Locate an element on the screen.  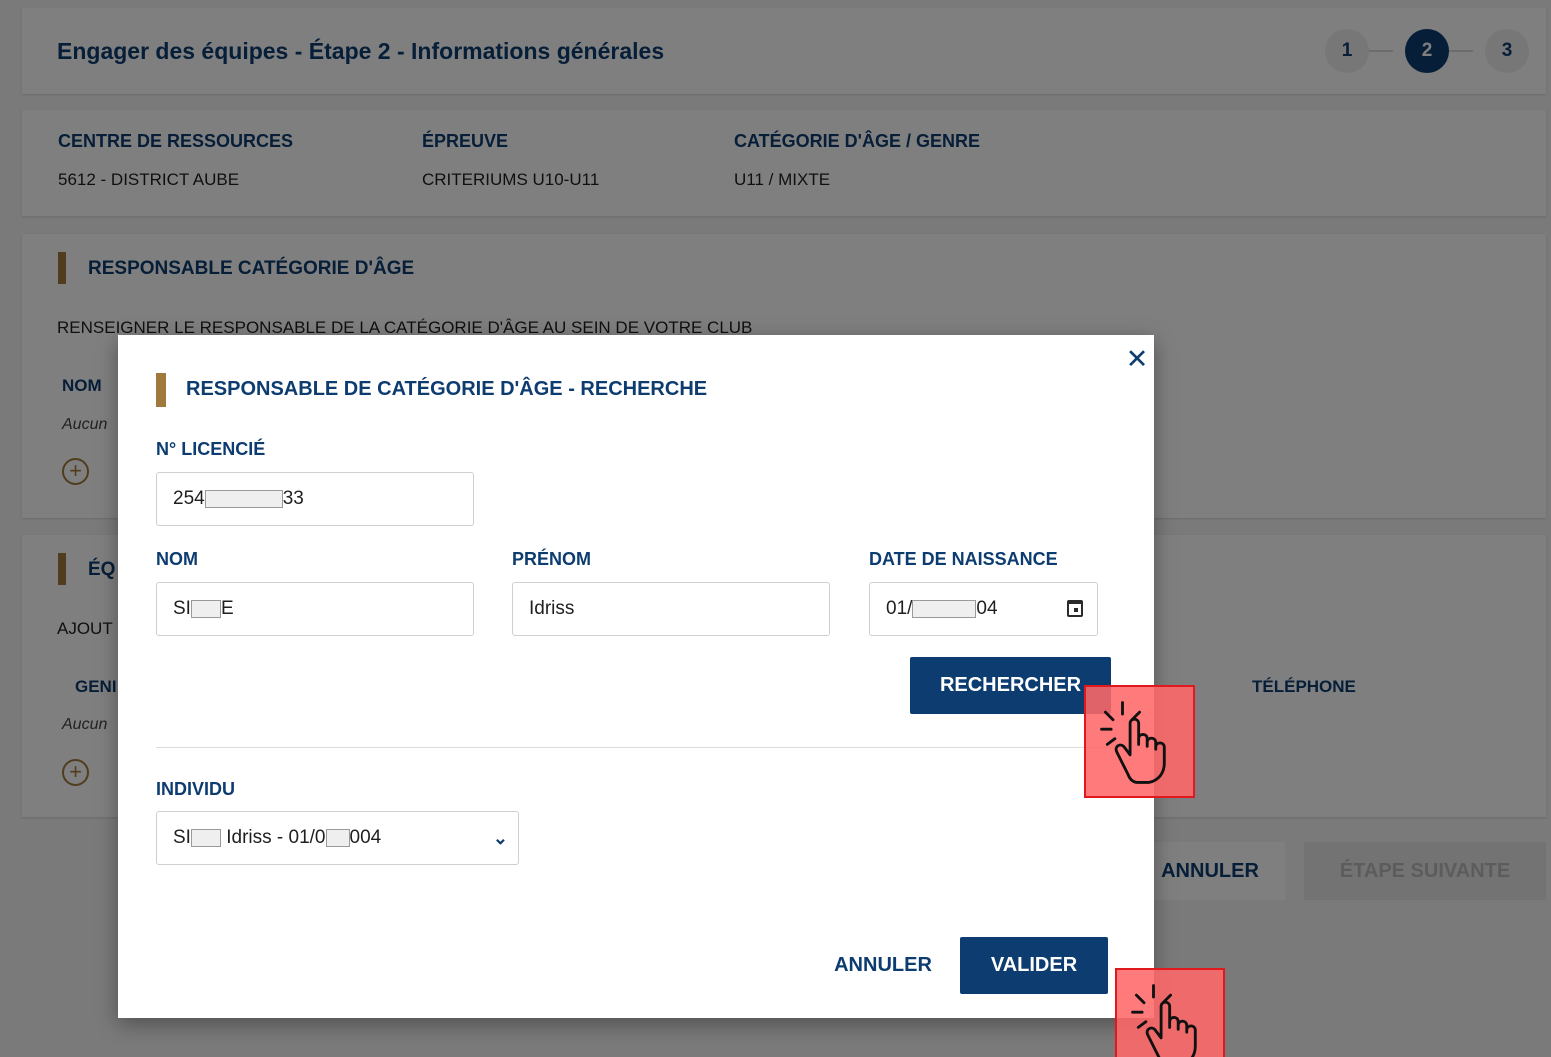
nom-input: SI E is located at coordinates (315, 609).